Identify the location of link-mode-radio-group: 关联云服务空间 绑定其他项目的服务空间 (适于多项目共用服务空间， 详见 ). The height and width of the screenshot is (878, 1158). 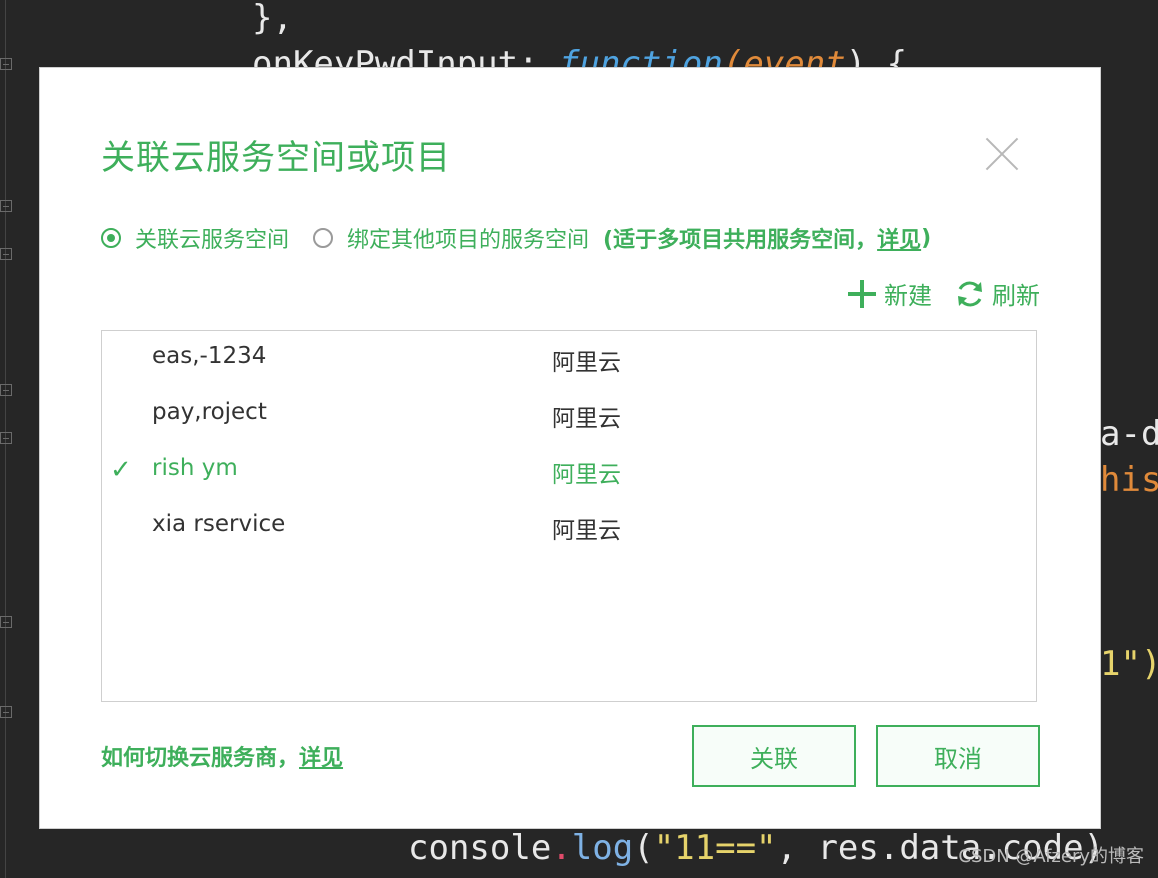
(516, 238).